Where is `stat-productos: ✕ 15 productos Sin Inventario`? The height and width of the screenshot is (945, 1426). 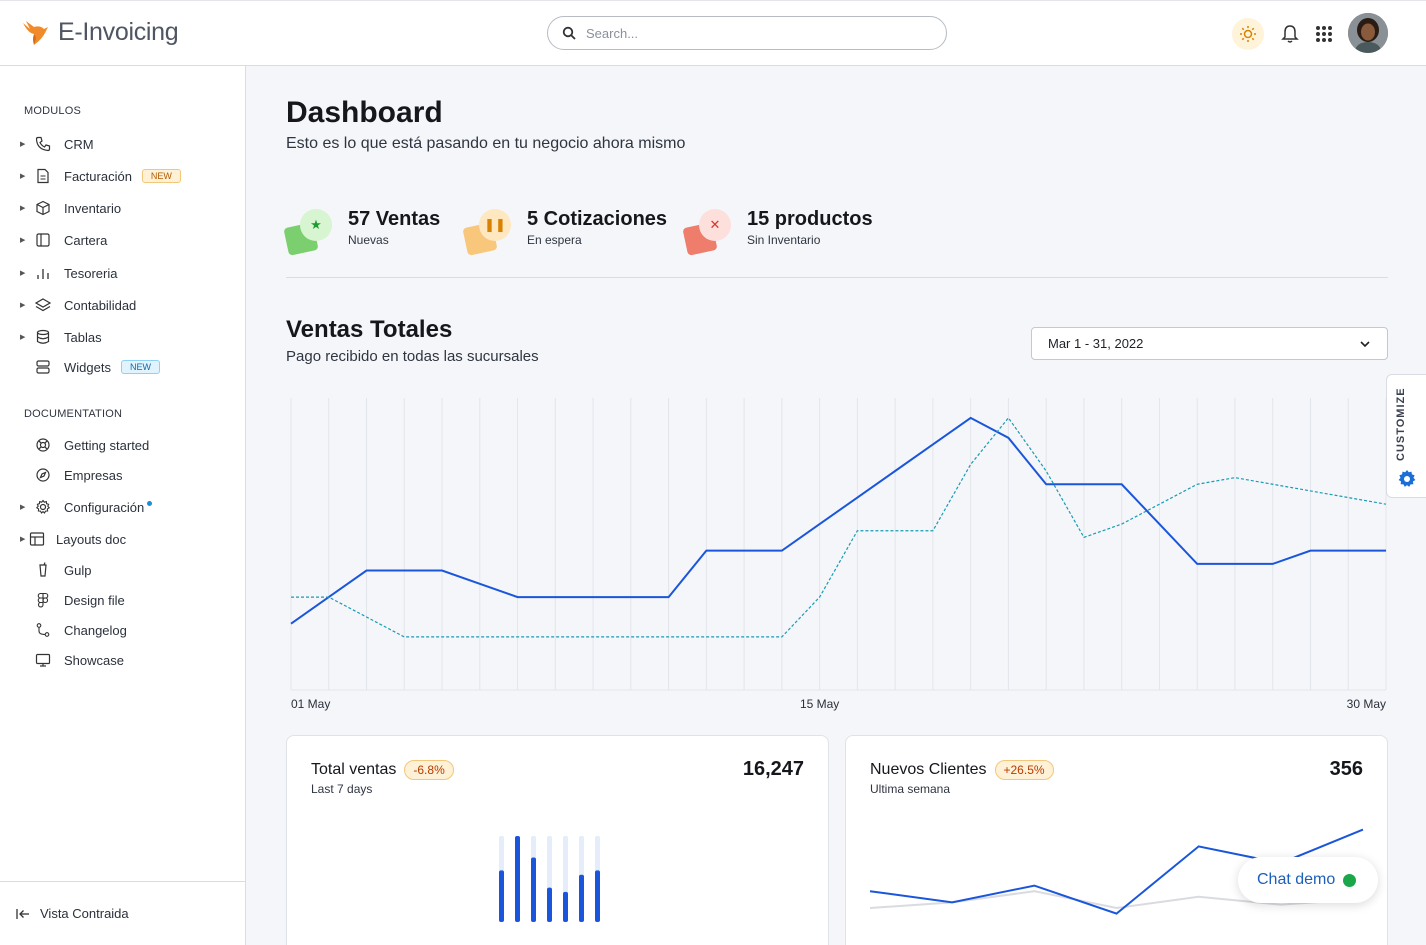
stat-productos: ✕ 15 productos Sin Inventario is located at coordinates (777, 231).